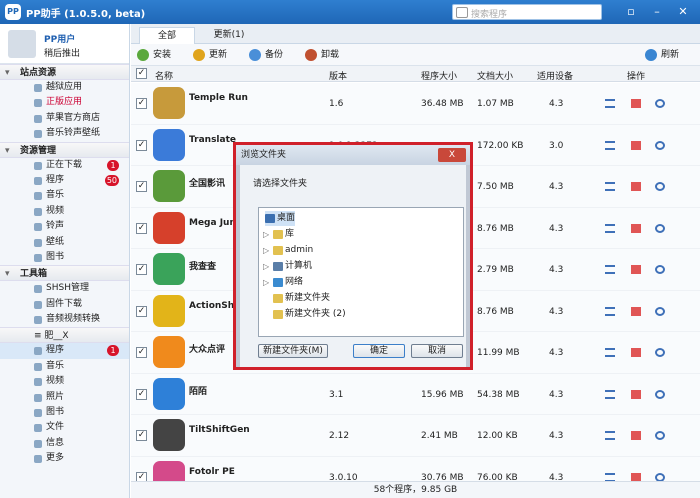 The height and width of the screenshot is (498, 700). I want to click on table-row: ✓ TiltShiftGen 2.12 2.41 MB 12.00 KB 4.3, so click(415, 436).